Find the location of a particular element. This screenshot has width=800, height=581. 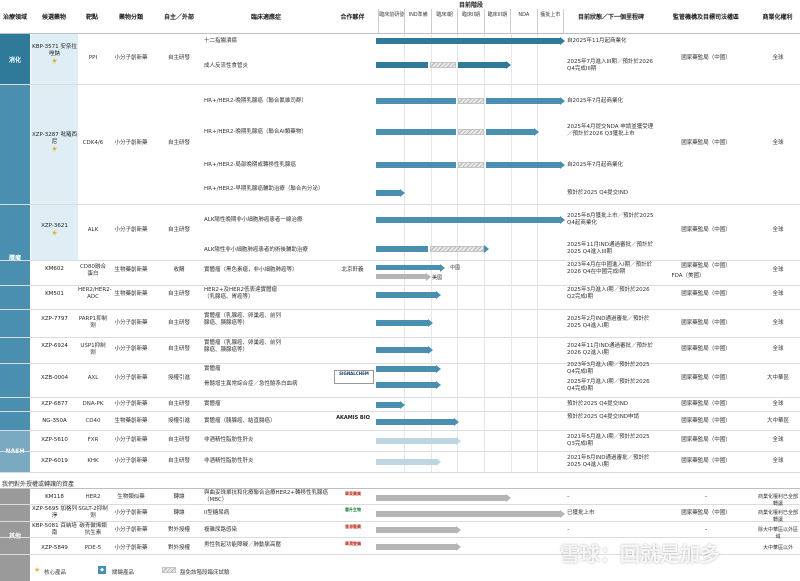

target: ALK is located at coordinates (93, 230).